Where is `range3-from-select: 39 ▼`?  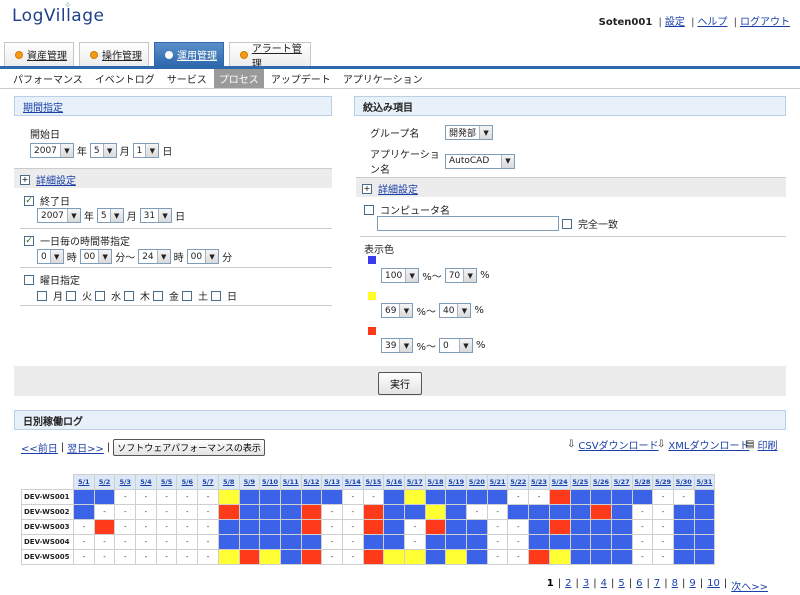 range3-from-select: 39 ▼ is located at coordinates (397, 345).